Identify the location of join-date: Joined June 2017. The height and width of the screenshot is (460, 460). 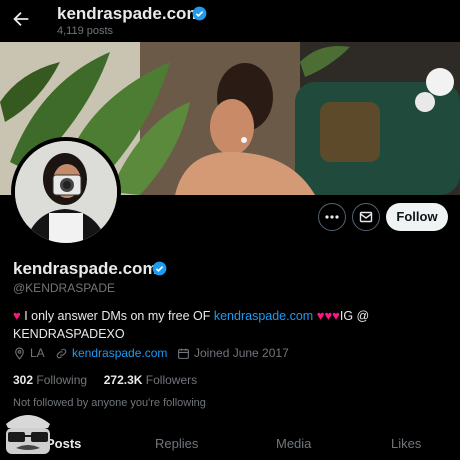
(233, 353).